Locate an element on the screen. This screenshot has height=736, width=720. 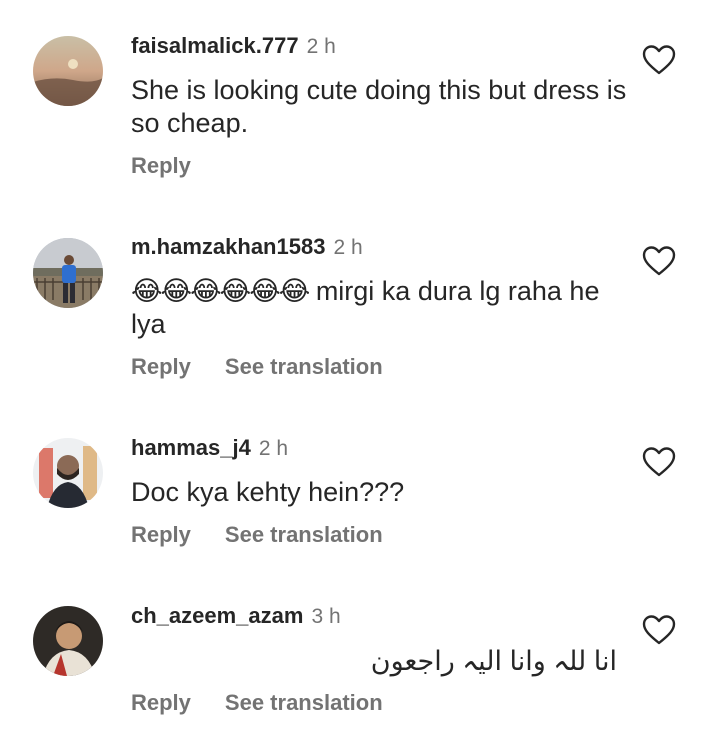
person-portrait-avatar is located at coordinates (68, 641).